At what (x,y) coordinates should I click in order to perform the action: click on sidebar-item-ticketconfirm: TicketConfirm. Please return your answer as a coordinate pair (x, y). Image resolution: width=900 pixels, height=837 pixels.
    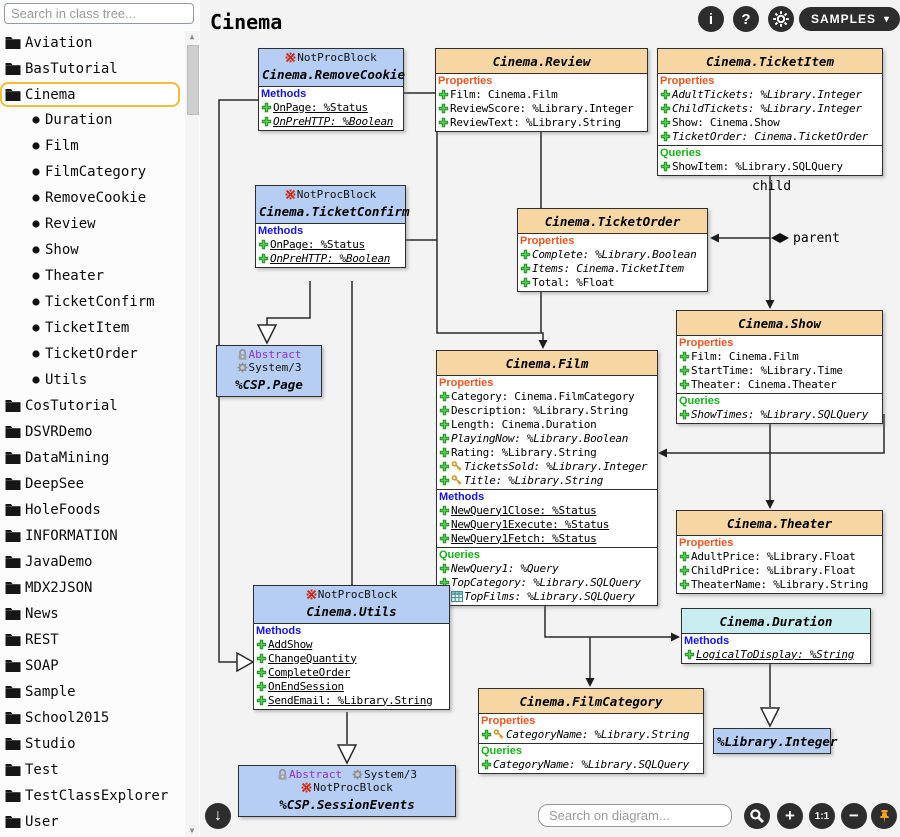
    Looking at the image, I should click on (92, 302).